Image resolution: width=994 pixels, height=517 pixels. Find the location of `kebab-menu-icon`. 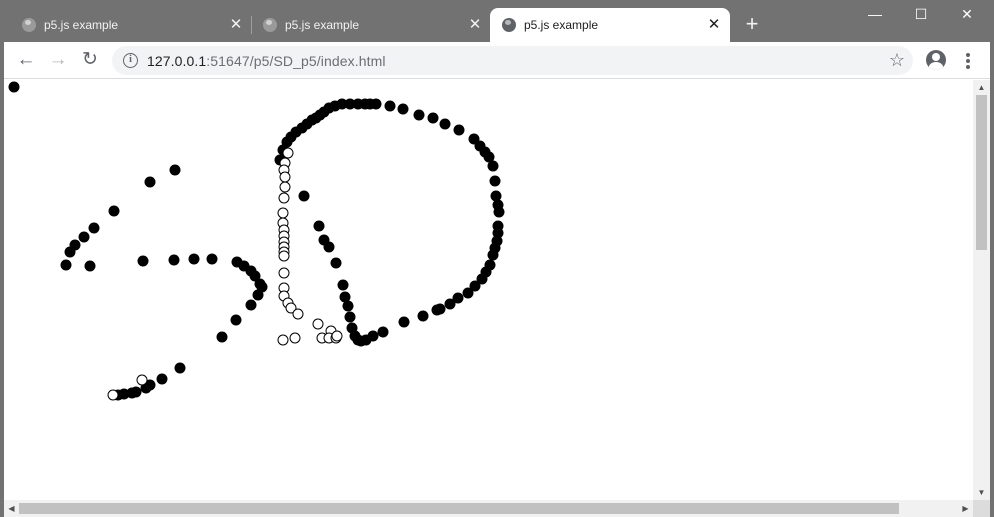

kebab-menu-icon is located at coordinates (968, 61).